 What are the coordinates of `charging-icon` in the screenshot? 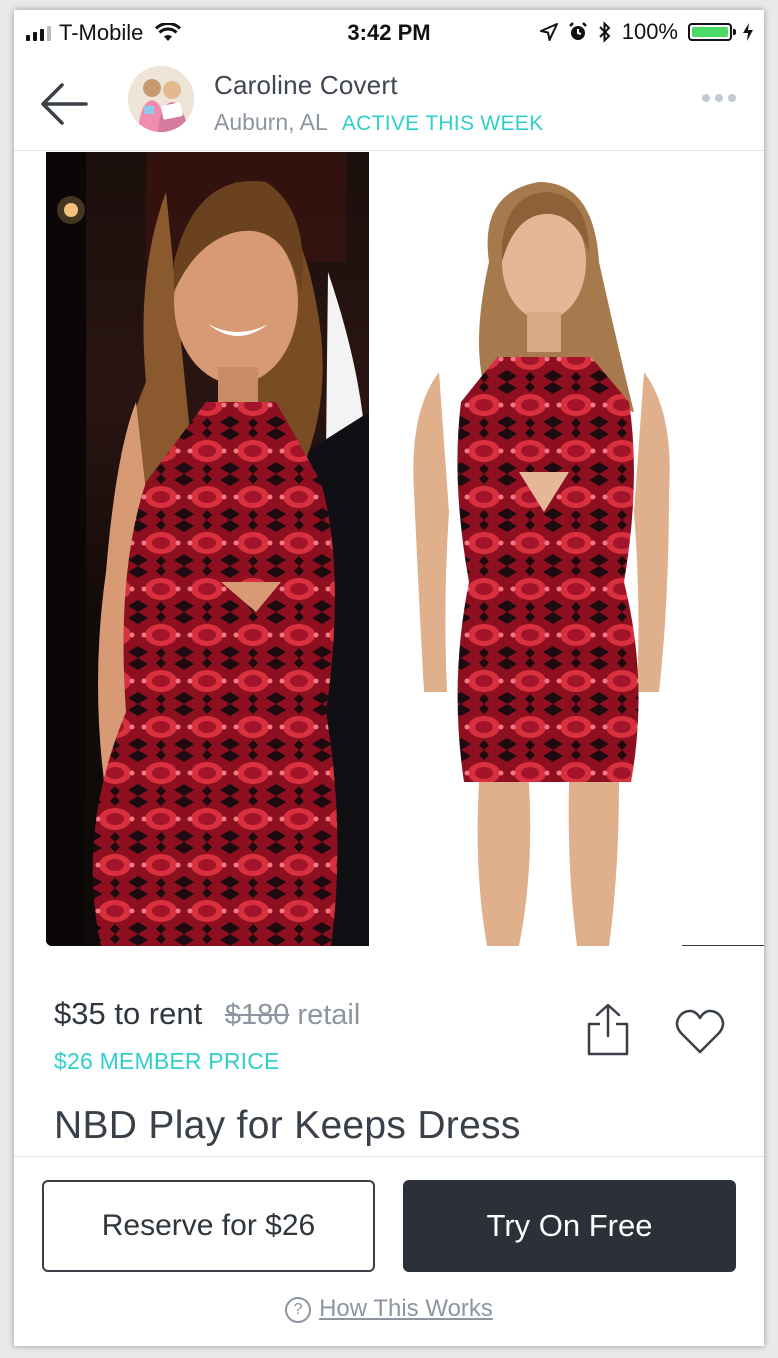 It's located at (748, 32).